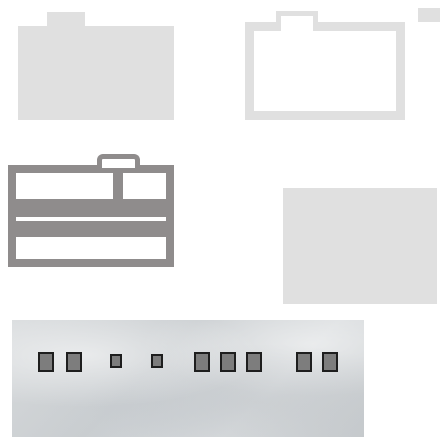 This screenshot has height=445, width=445. Describe the element at coordinates (429, 15) in the screenshot. I see `corner-square` at that location.